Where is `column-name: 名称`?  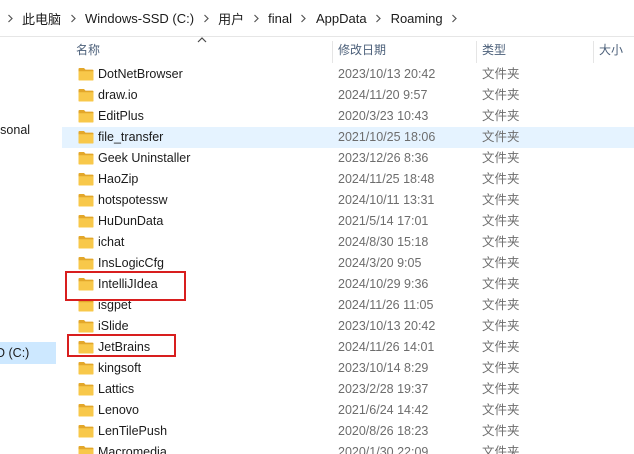
column-name: 名称 is located at coordinates (88, 50).